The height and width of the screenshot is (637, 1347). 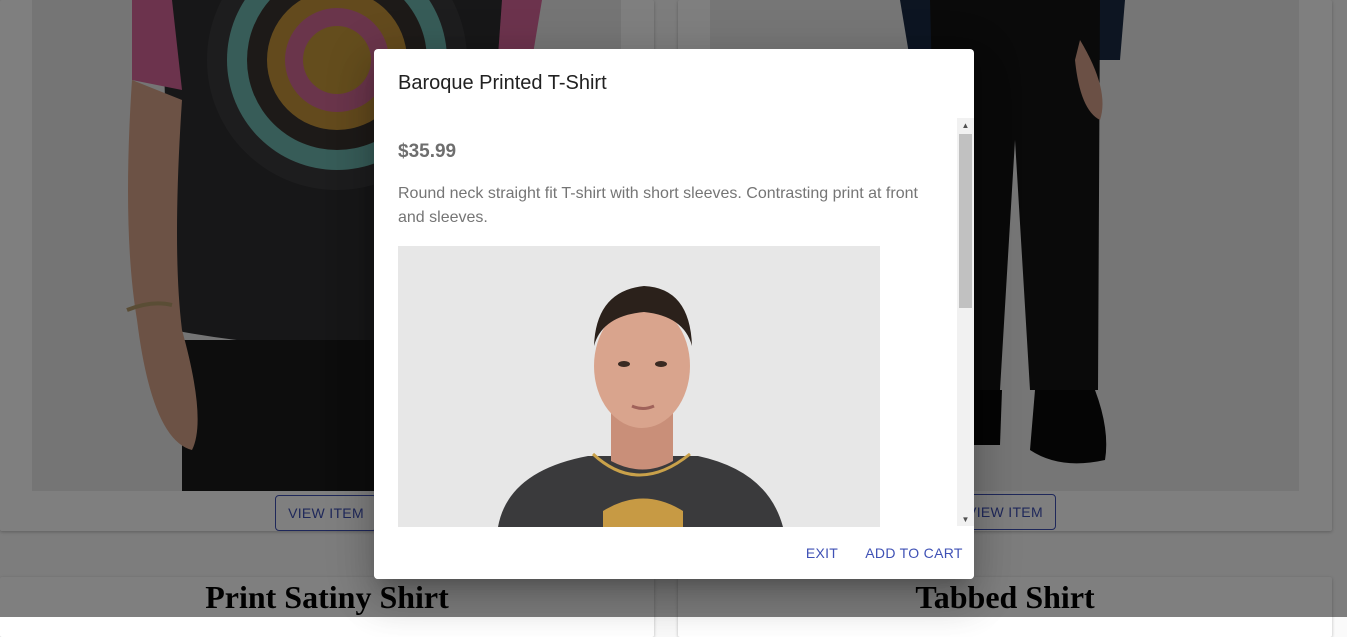 I want to click on scroll-up-arrow-icon: ▲, so click(x=965, y=125).